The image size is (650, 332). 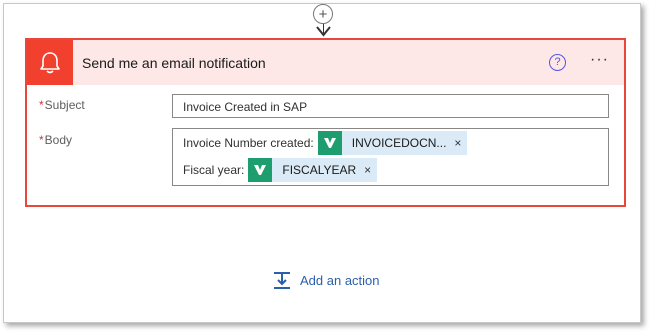 What do you see at coordinates (340, 280) in the screenshot?
I see `add-action-label: Add an action` at bounding box center [340, 280].